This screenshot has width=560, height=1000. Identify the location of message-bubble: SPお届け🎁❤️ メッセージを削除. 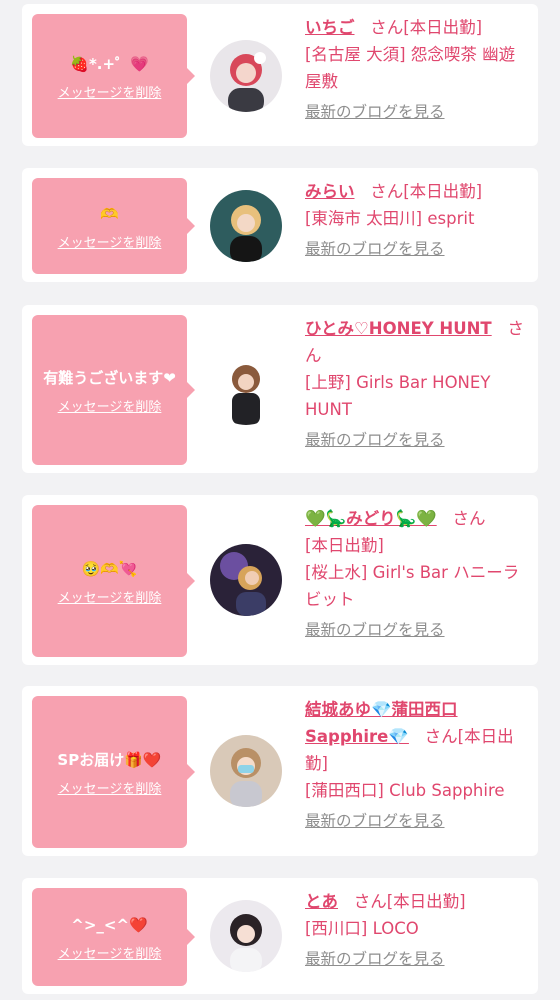
(113, 772).